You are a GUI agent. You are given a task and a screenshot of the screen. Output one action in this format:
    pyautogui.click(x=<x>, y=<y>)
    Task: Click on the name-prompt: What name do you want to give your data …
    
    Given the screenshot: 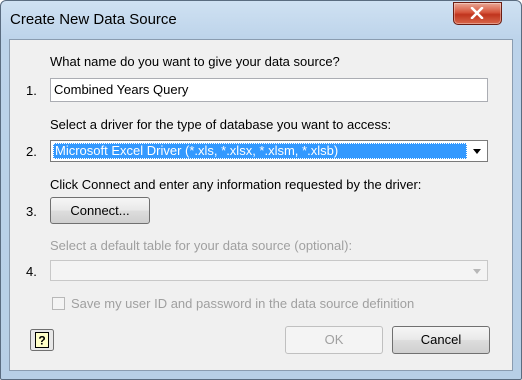 What is the action you would take?
    pyautogui.click(x=195, y=61)
    